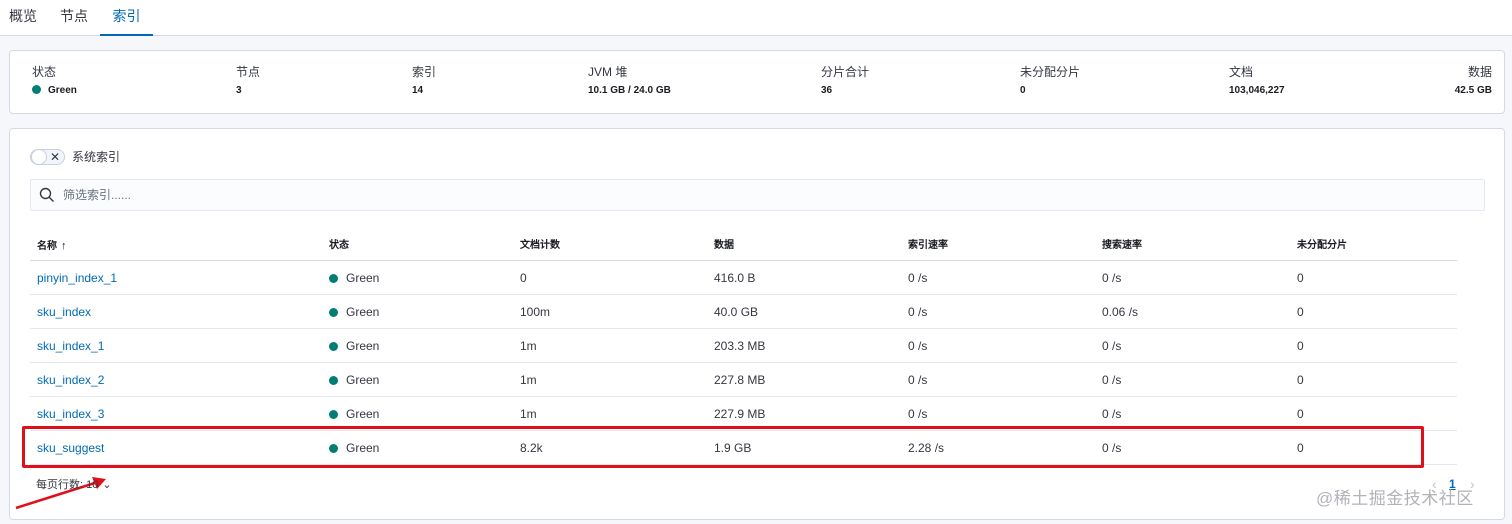 The width and height of the screenshot is (1512, 524). I want to click on chevron-down-icon: ⌄, so click(107, 485).